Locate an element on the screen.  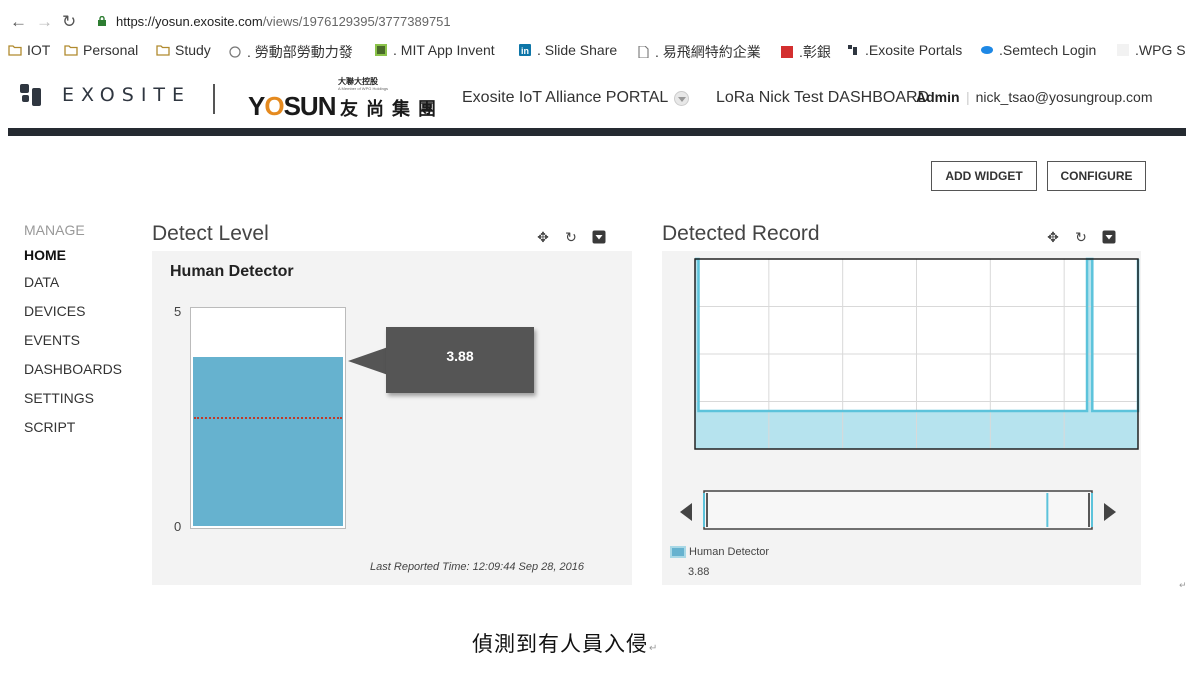
bookmark-label: .WPG S is located at coordinates (1160, 50).